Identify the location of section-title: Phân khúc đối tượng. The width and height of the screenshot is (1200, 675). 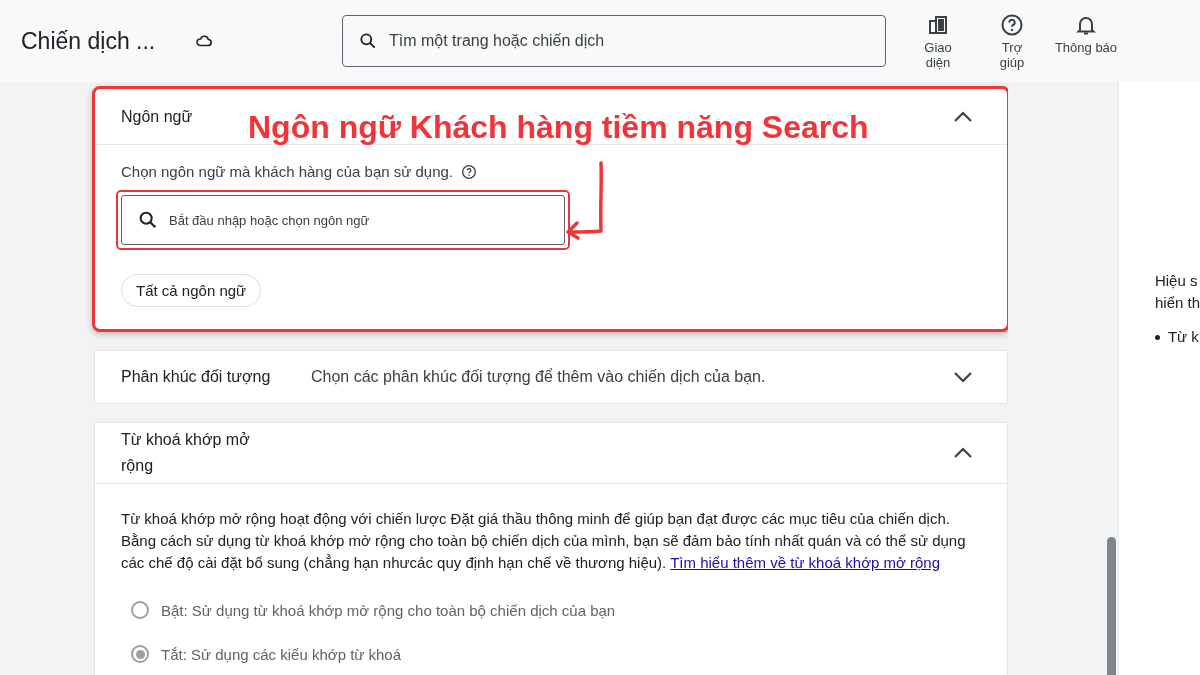
(196, 377).